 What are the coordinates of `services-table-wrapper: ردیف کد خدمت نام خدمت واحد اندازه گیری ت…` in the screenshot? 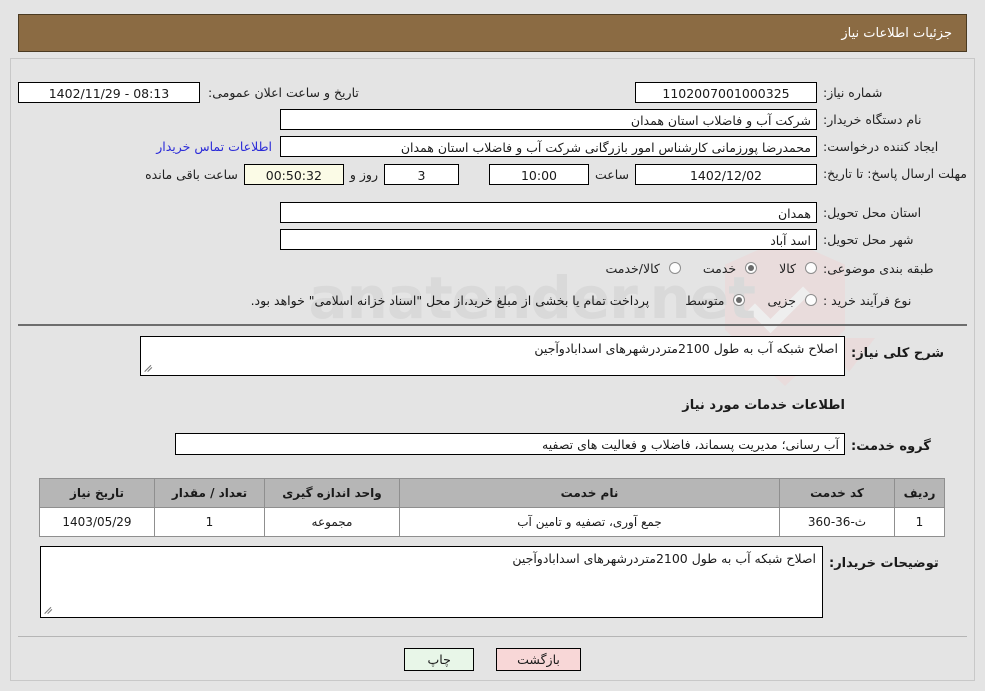 It's located at (492, 507).